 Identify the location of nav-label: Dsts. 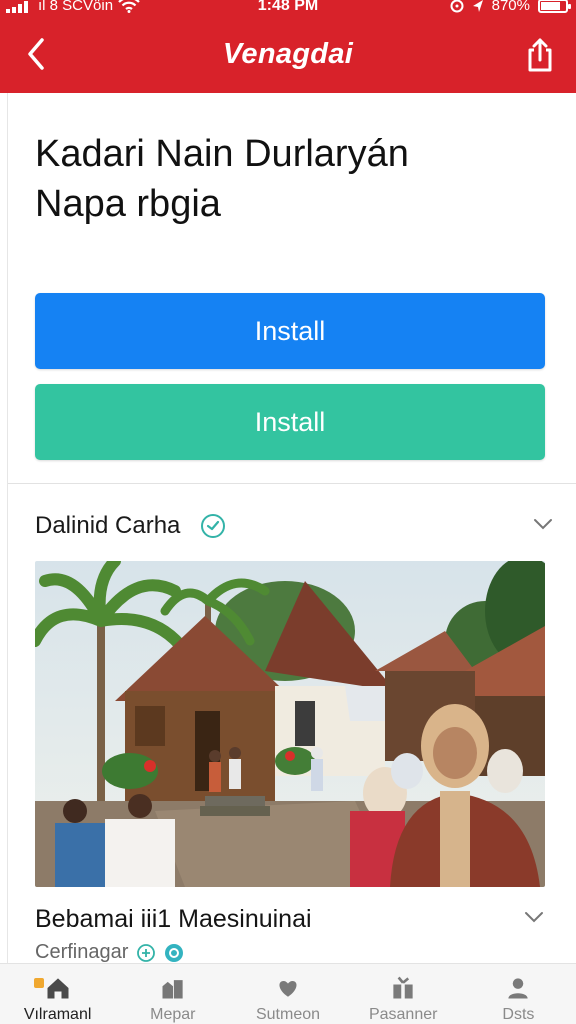
(518, 1014).